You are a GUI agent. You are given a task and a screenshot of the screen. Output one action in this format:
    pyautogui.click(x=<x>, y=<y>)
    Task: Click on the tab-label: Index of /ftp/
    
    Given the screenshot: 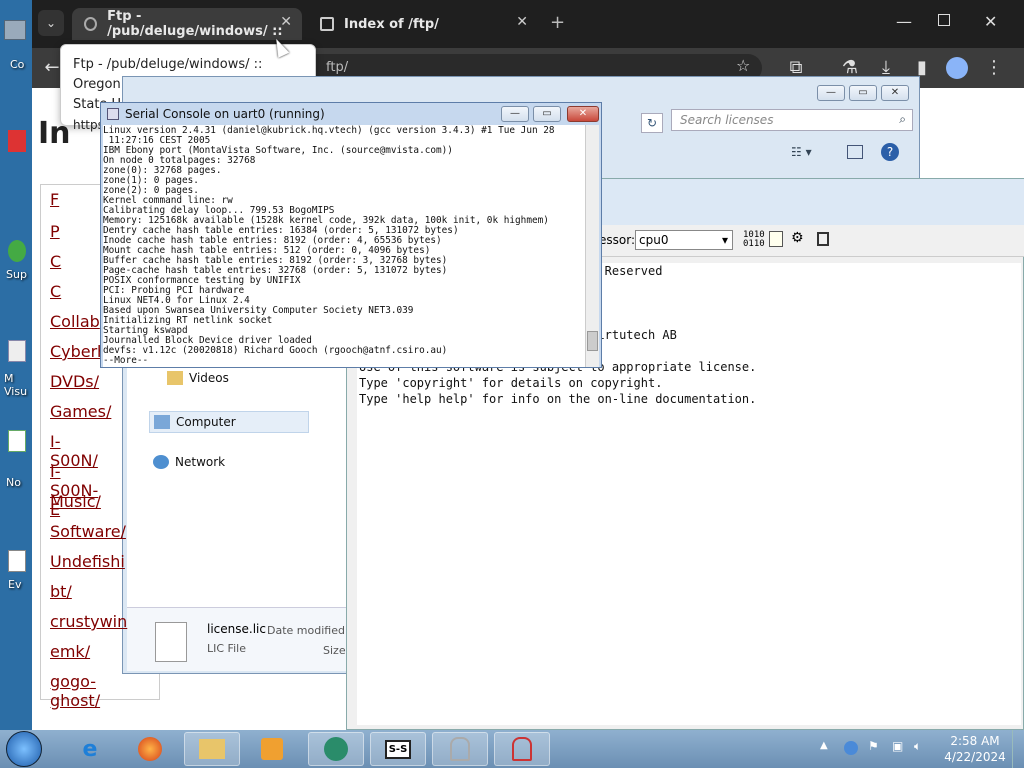 What is the action you would take?
    pyautogui.click(x=391, y=24)
    